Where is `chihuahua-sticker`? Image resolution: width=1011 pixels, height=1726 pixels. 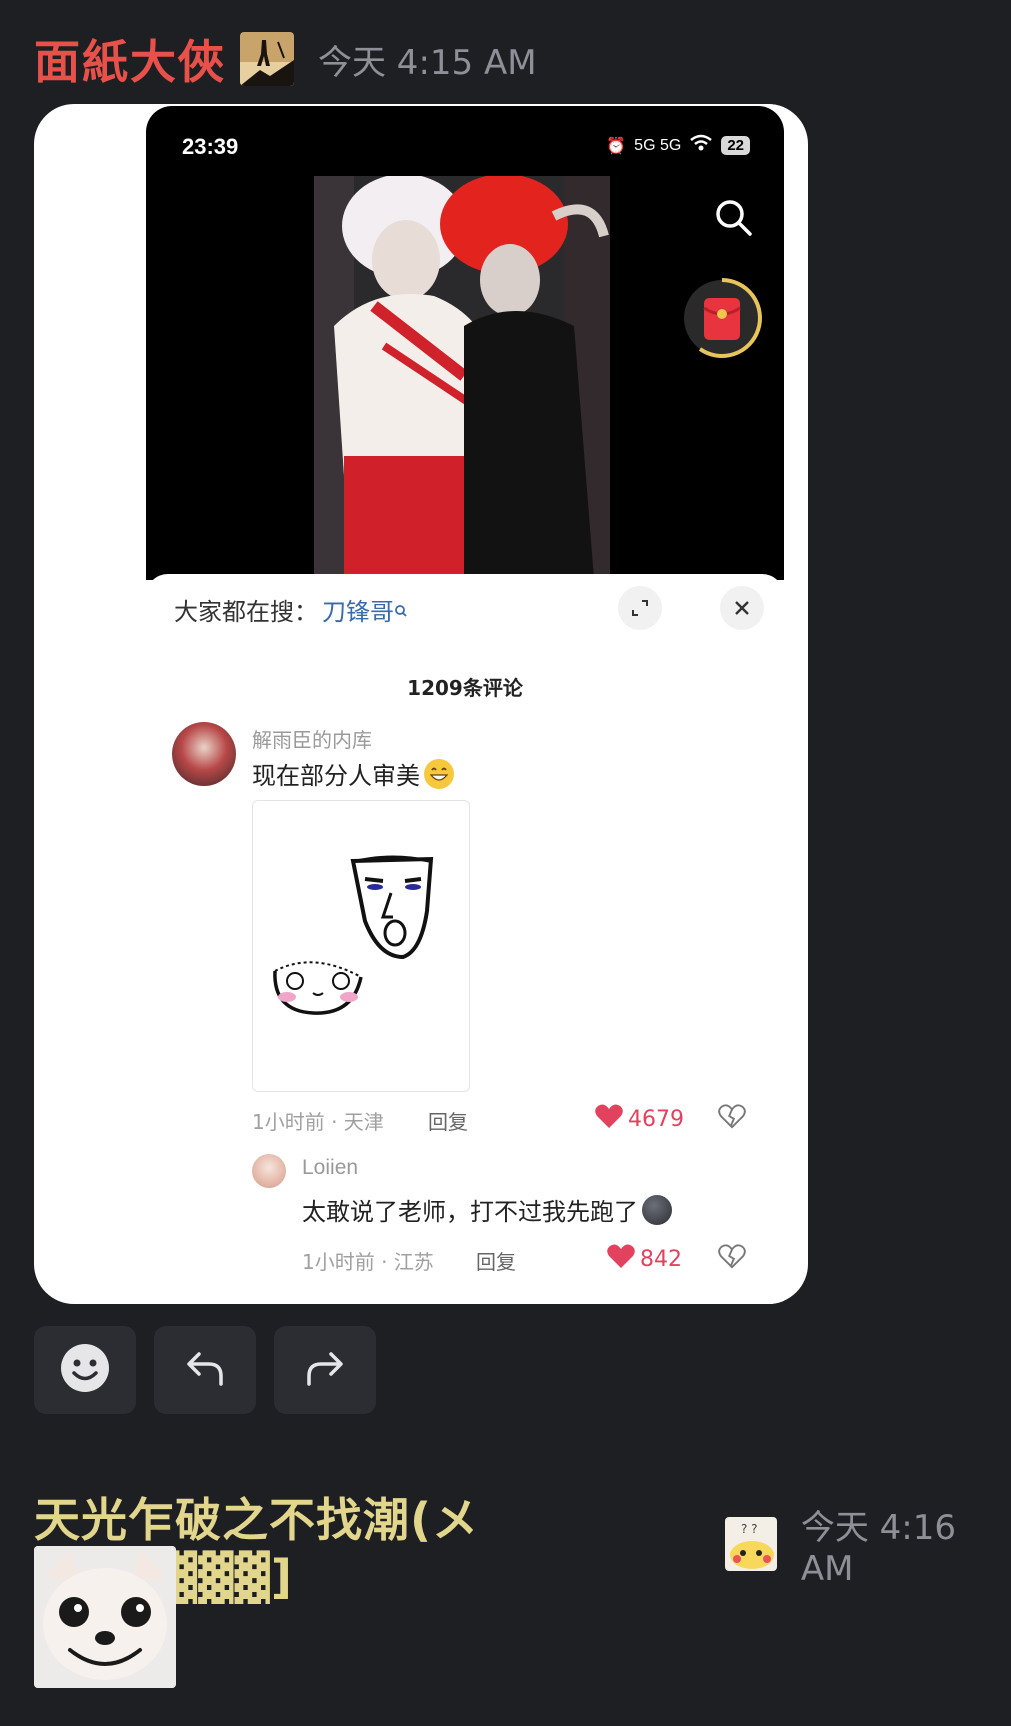 chihuahua-sticker is located at coordinates (105, 1617).